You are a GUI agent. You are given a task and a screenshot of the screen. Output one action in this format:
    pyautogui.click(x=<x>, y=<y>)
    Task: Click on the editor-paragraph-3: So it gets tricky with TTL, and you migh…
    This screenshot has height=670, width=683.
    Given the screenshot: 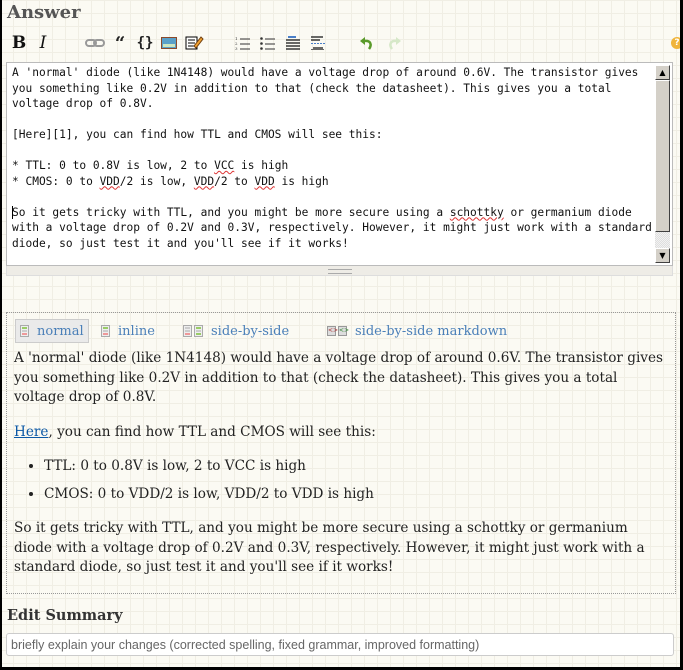 What is the action you would take?
    pyautogui.click(x=332, y=227)
    